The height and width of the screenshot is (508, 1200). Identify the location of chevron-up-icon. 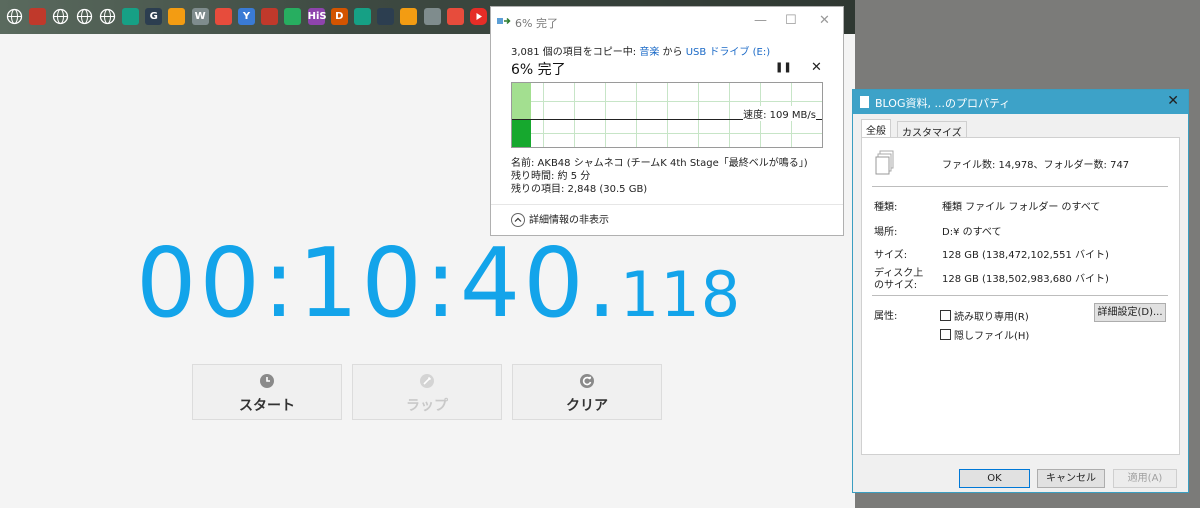
(518, 220).